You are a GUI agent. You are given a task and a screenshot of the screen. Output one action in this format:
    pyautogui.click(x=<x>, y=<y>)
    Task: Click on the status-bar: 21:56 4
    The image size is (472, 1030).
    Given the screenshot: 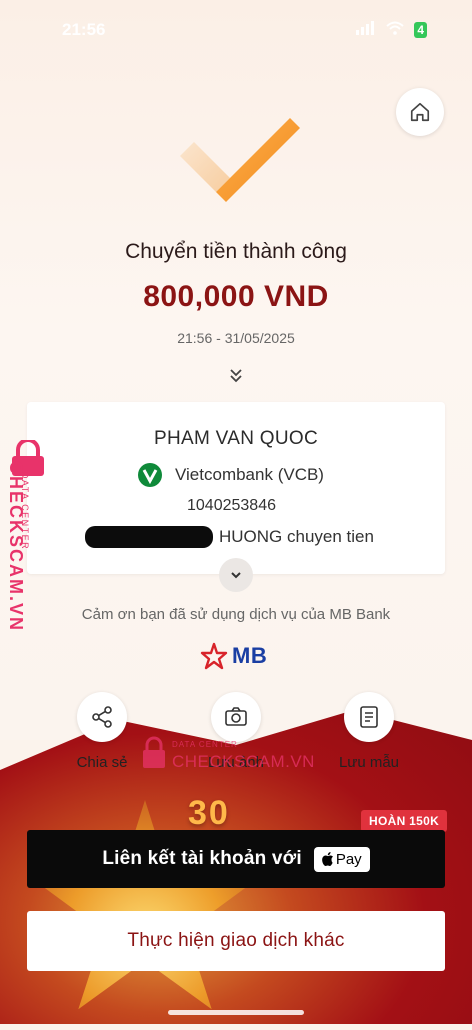 What is the action you would take?
    pyautogui.click(x=236, y=32)
    